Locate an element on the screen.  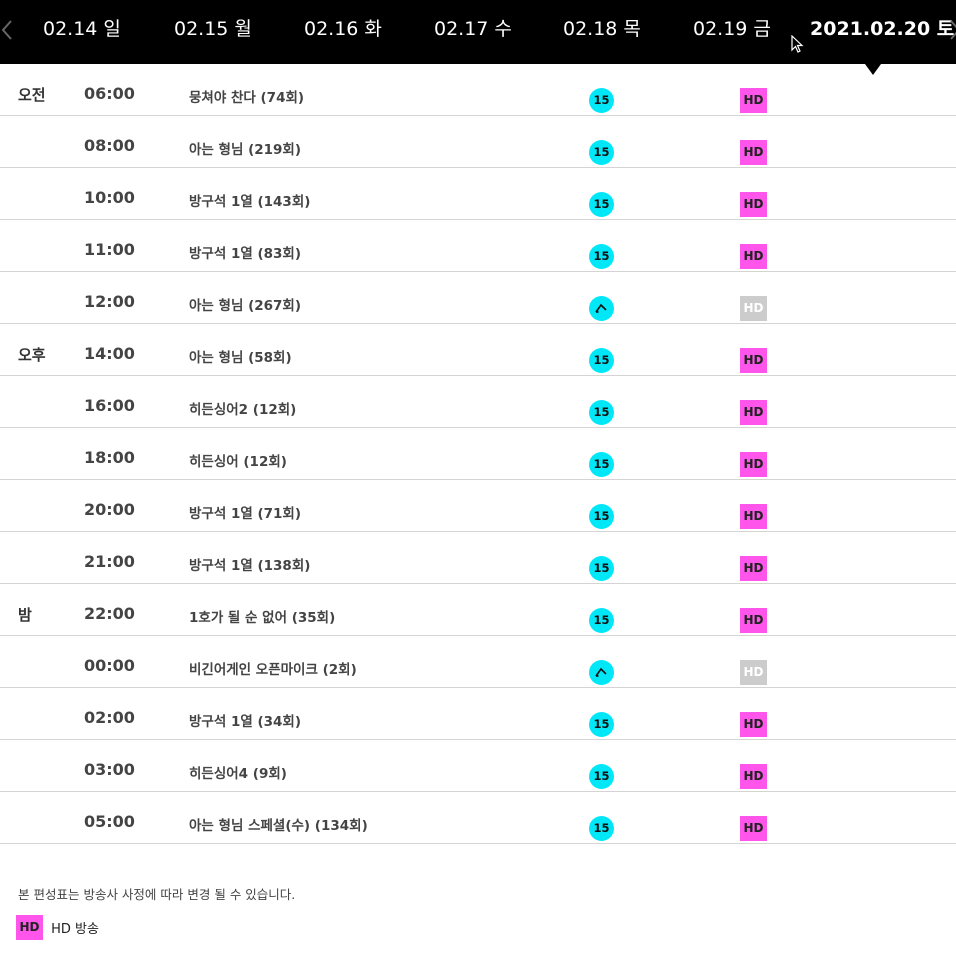
schedule-row: 18:00 히든싱어 (12회) 15 HD is located at coordinates (478, 454).